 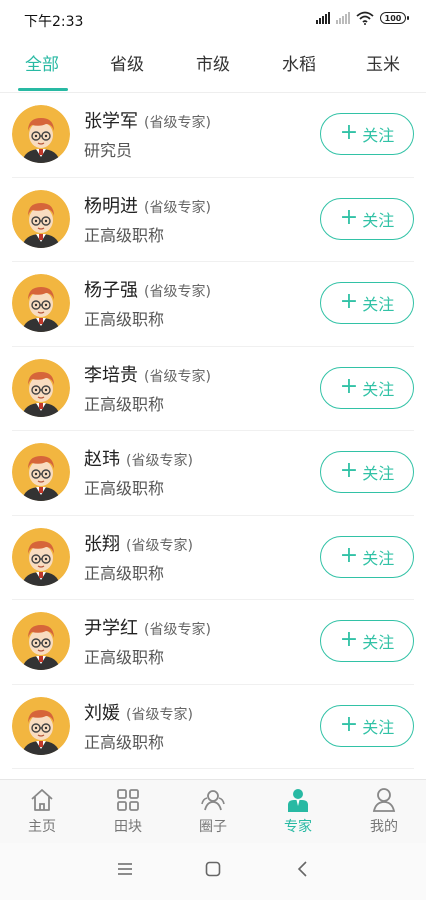 I want to click on bottom-nav: 主页 田块 圈子 专家 我的, so click(x=213, y=811).